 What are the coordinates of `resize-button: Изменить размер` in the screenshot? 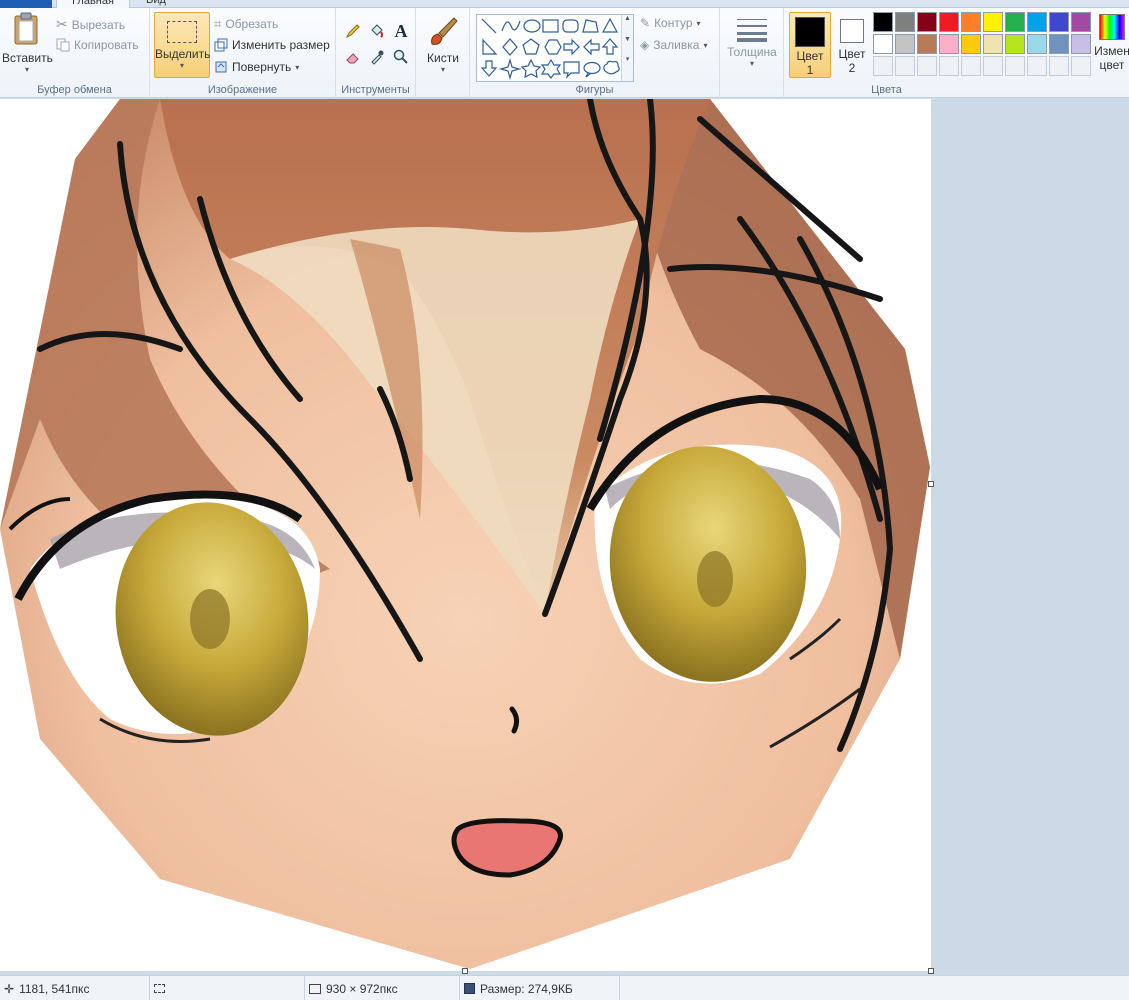 It's located at (272, 45).